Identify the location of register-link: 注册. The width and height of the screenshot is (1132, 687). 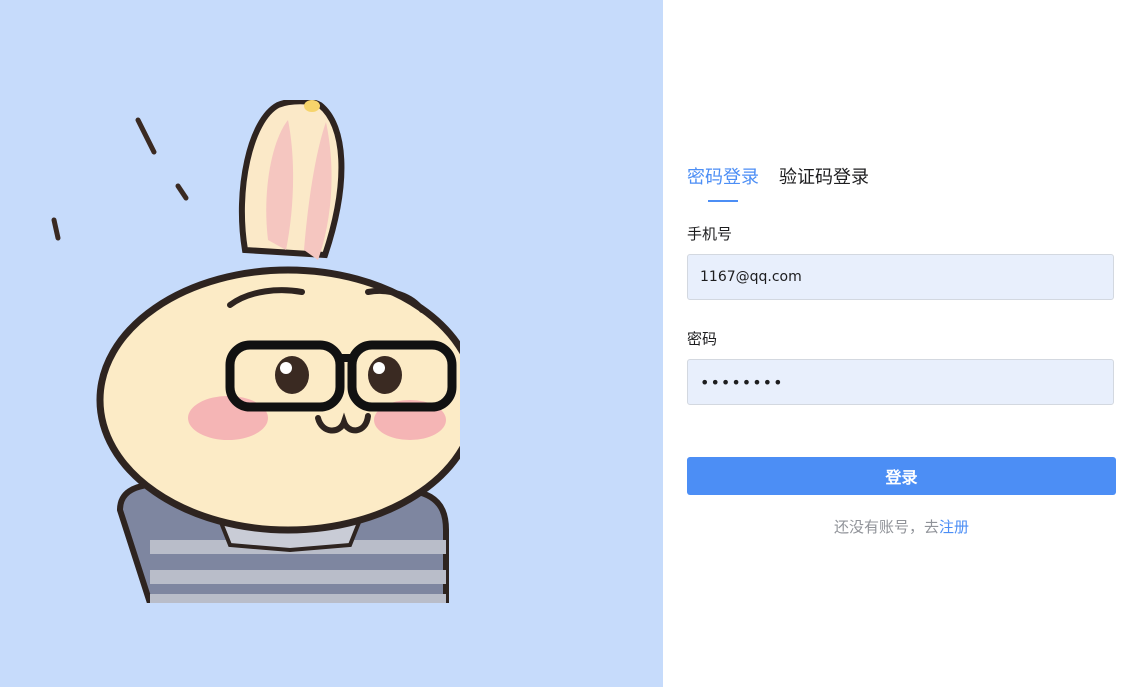
(954, 527).